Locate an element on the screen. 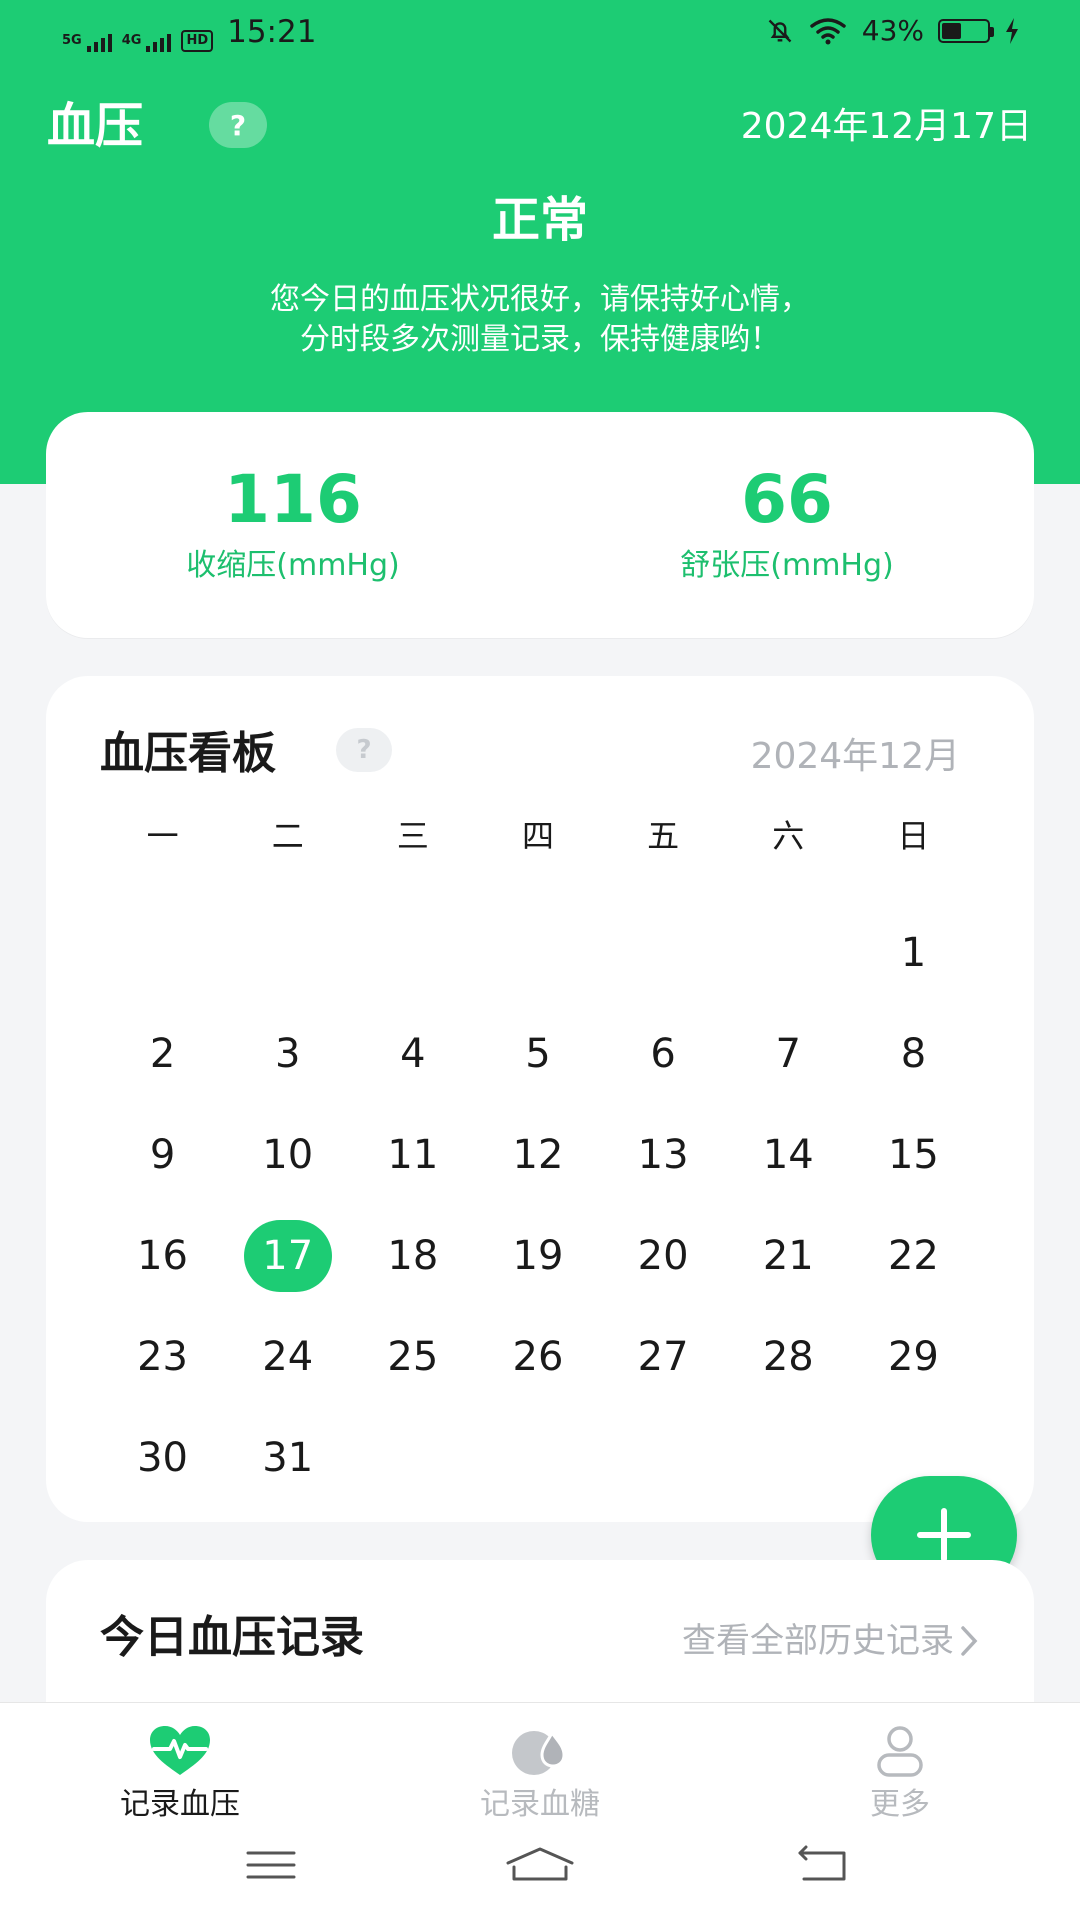 The image size is (1080, 1921). bp-status-word: 正常 is located at coordinates (539, 220).